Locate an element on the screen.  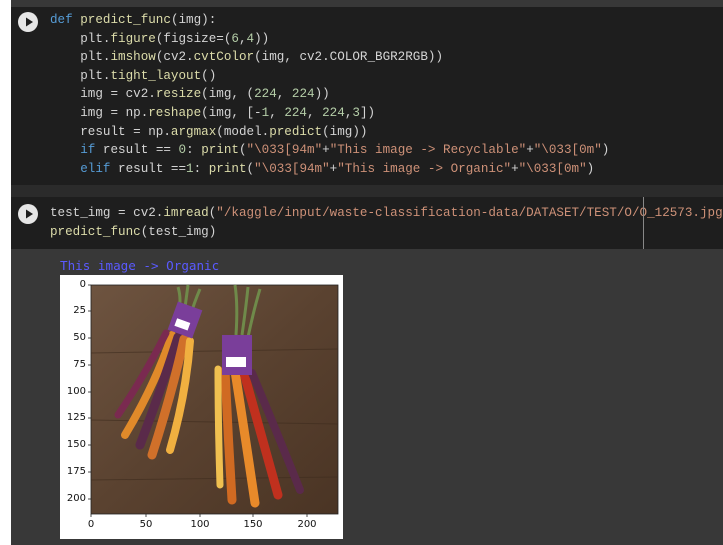
y-tick-label: 125 is located at coordinates (76, 417).